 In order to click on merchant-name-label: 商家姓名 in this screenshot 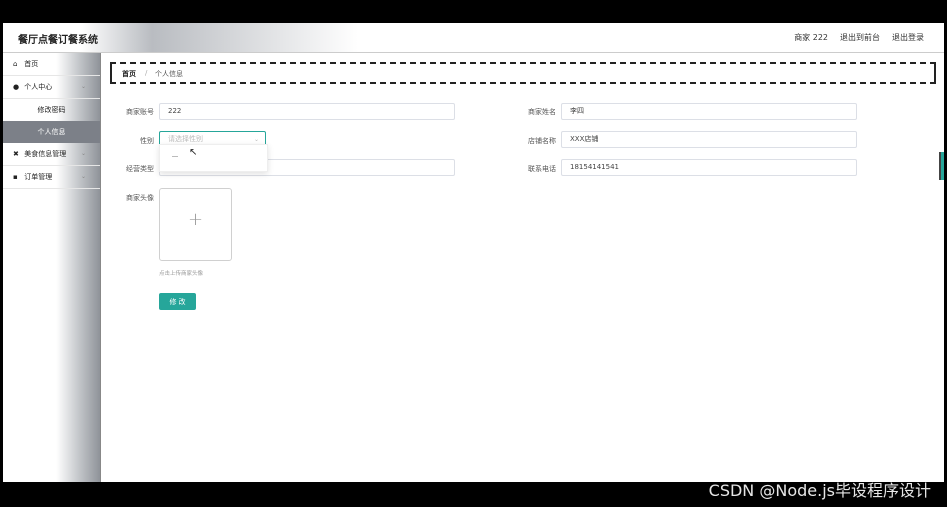, I will do `click(542, 112)`.